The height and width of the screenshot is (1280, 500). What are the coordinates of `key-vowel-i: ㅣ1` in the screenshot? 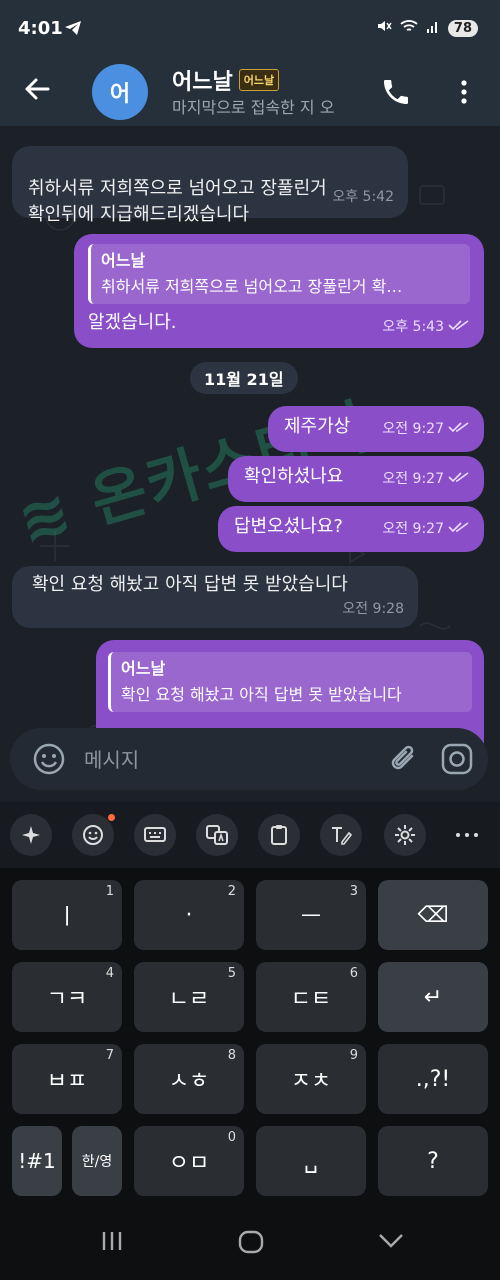 It's located at (67, 915).